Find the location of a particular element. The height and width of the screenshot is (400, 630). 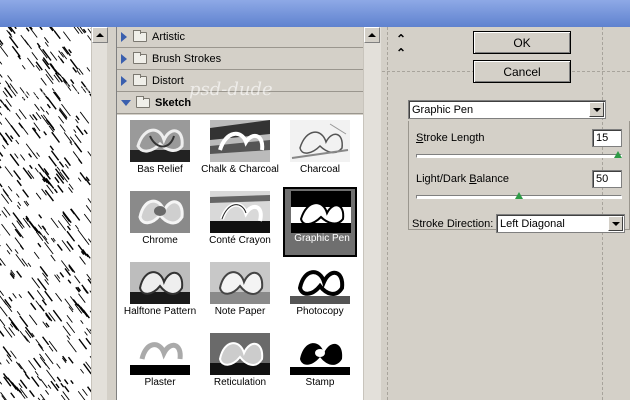

preview-canvas: psd-dude is located at coordinates (45, 213).